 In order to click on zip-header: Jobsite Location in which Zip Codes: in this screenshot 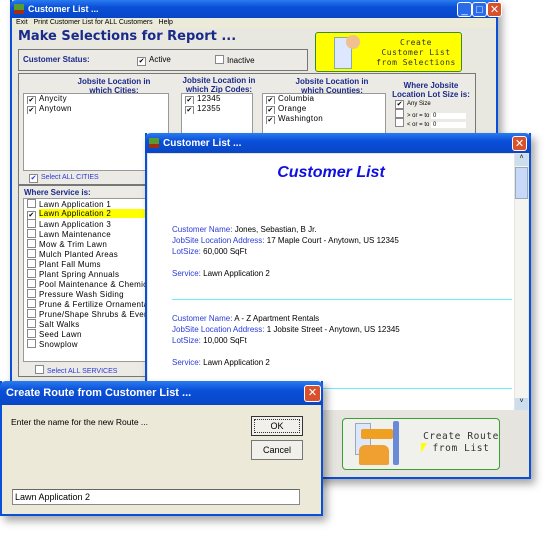, I will do `click(219, 85)`.